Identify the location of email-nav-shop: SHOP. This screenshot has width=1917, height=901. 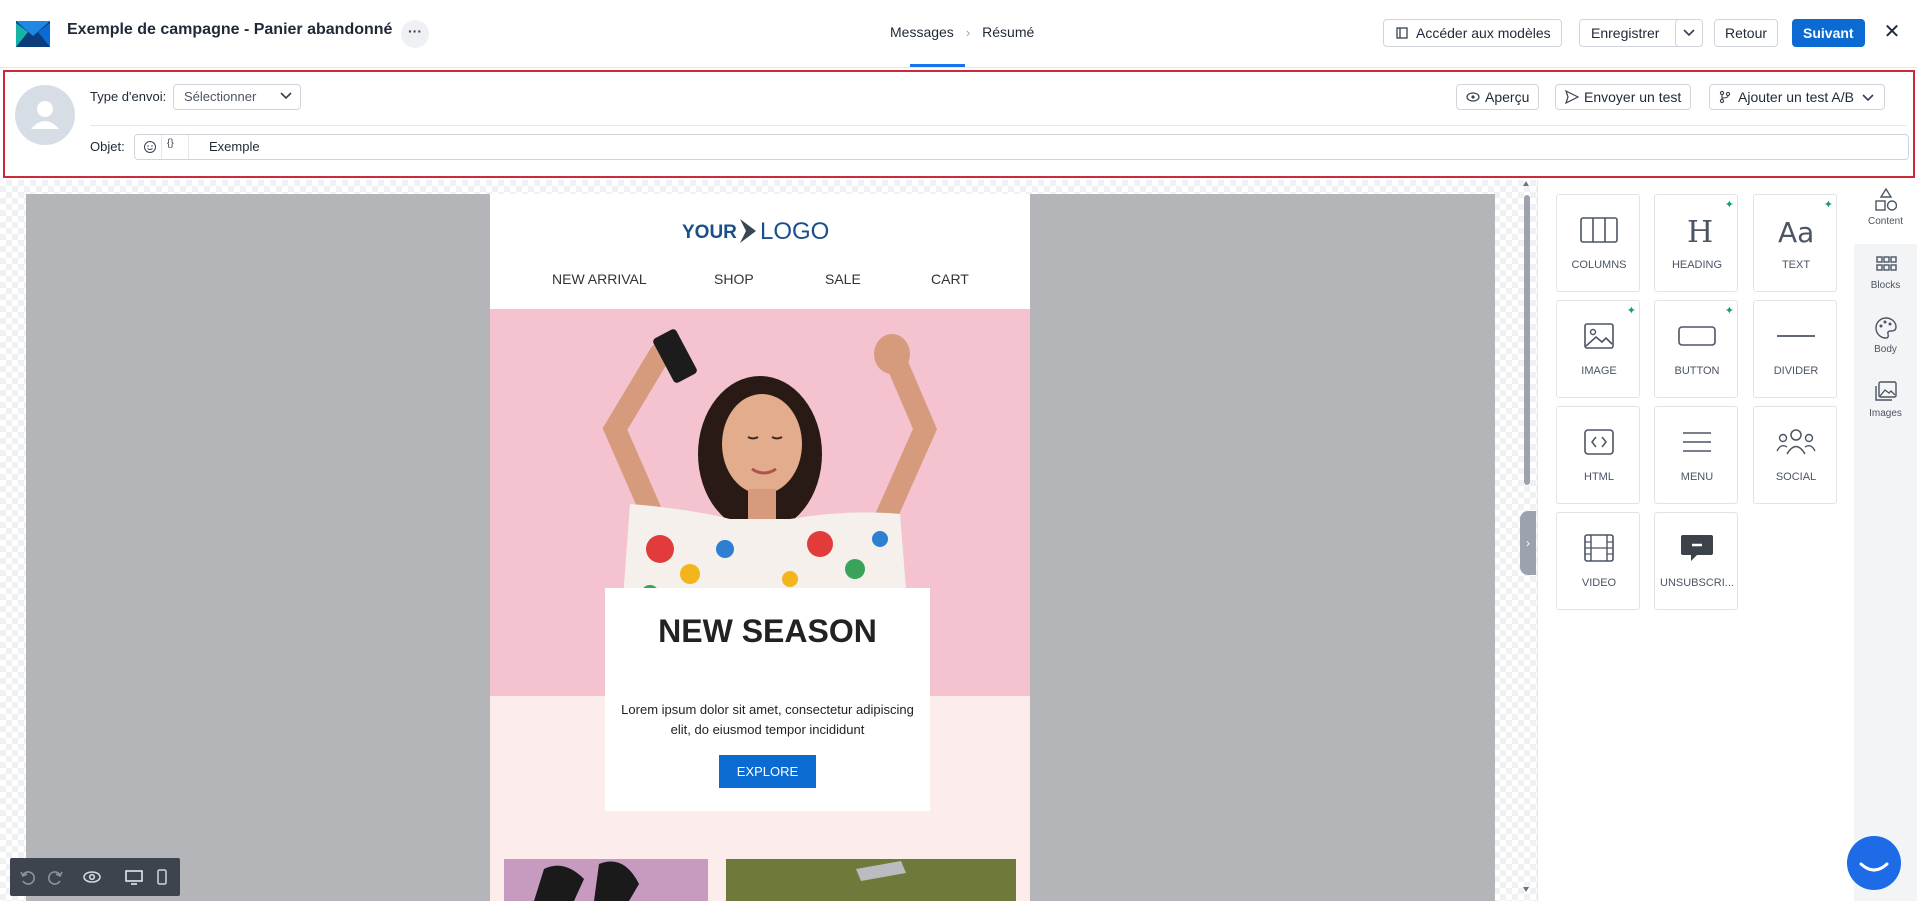
(734, 279).